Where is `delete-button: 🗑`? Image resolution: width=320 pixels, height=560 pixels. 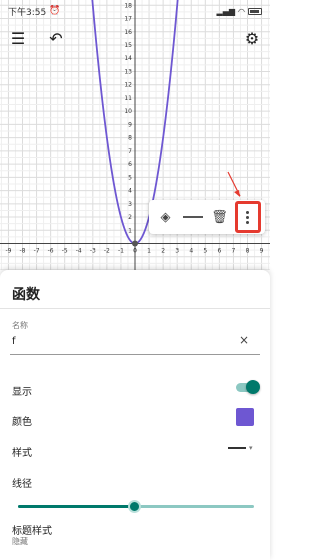 delete-button: 🗑 is located at coordinates (220, 217).